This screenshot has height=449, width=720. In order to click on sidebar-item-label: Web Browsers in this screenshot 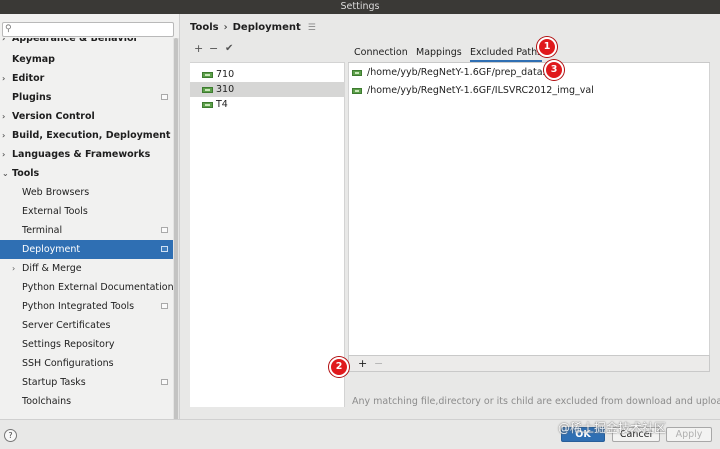, I will do `click(56, 192)`.